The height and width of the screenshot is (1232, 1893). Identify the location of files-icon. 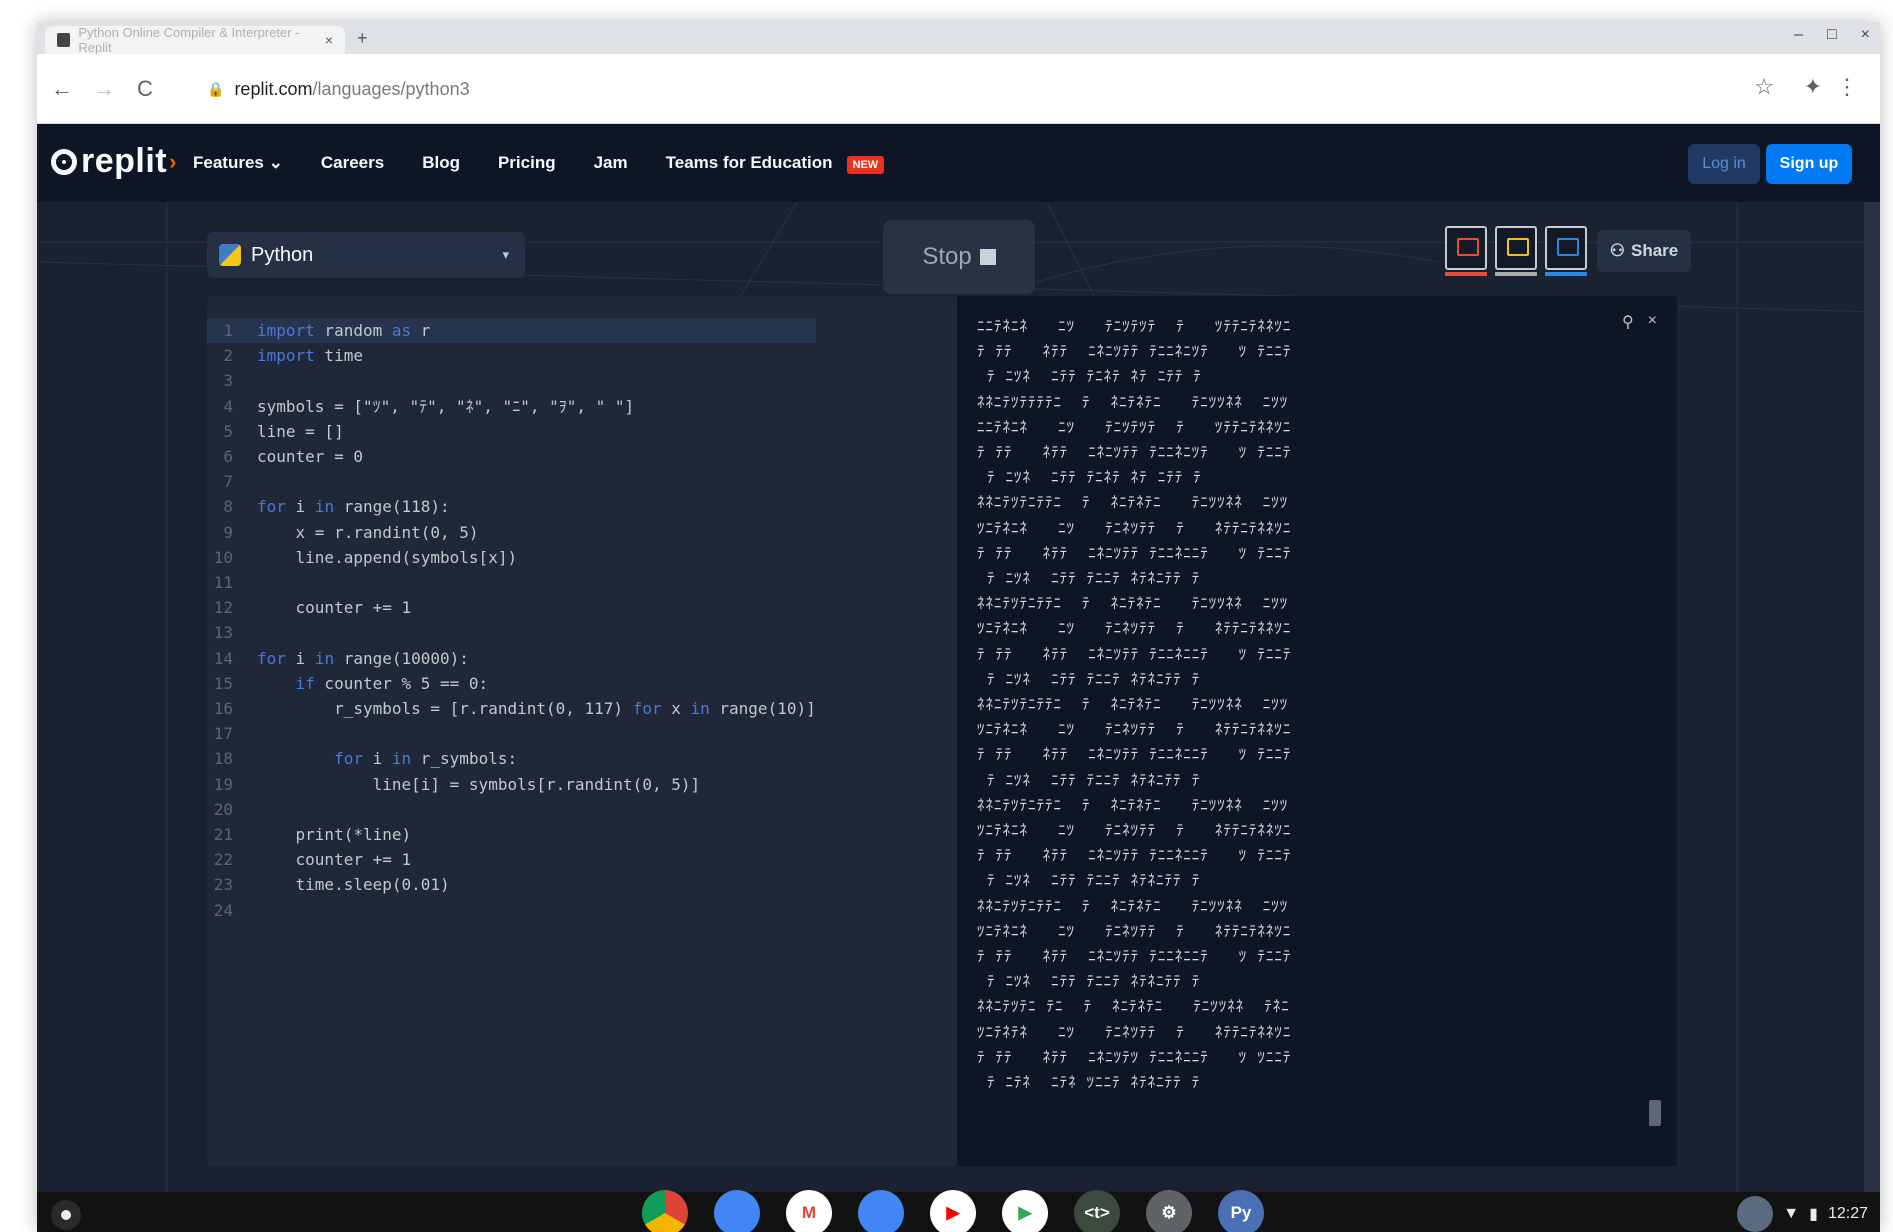
(737, 1211).